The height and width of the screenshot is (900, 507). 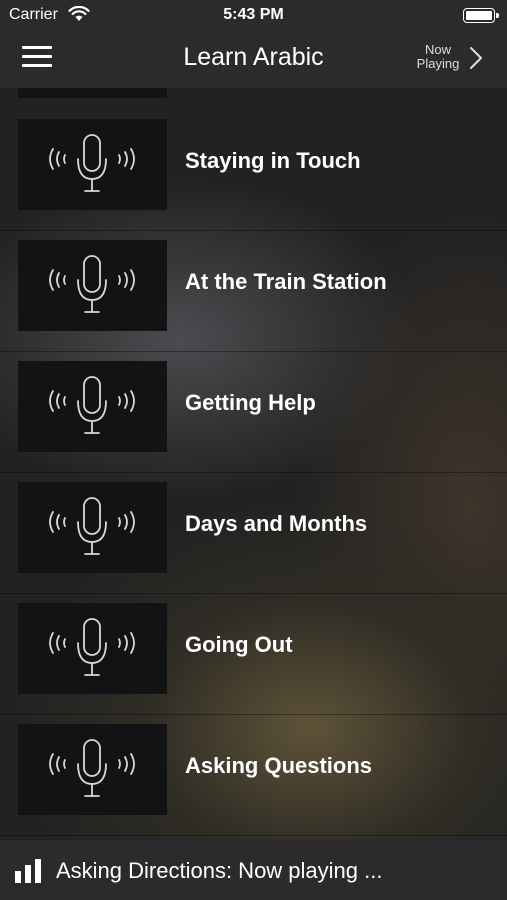 I want to click on now-playing-label-line2: Playing, so click(x=438, y=63).